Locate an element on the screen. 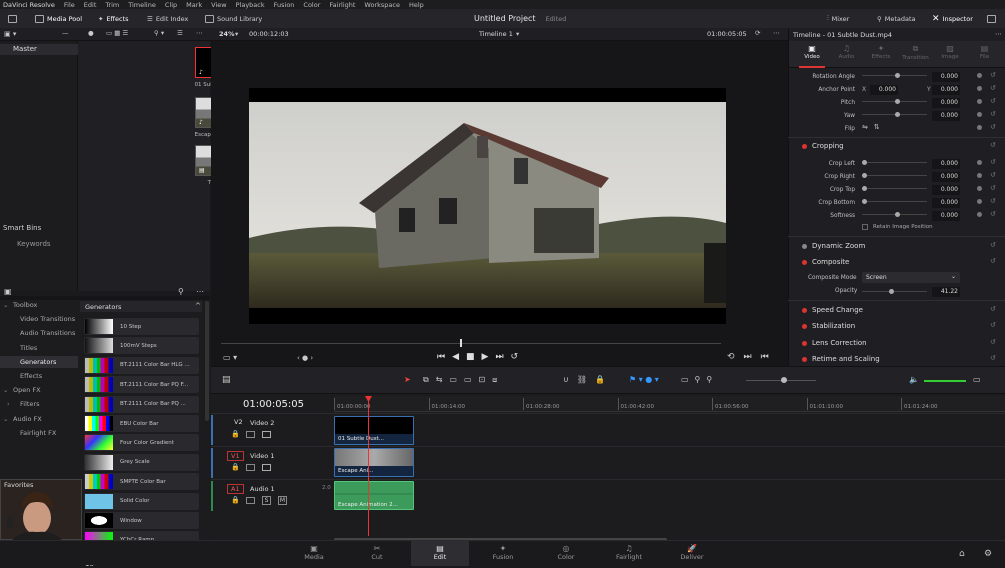 Image resolution: width=1005 pixels, height=568 pixels. tab-effects: ✦ Effects is located at coordinates (881, 54).